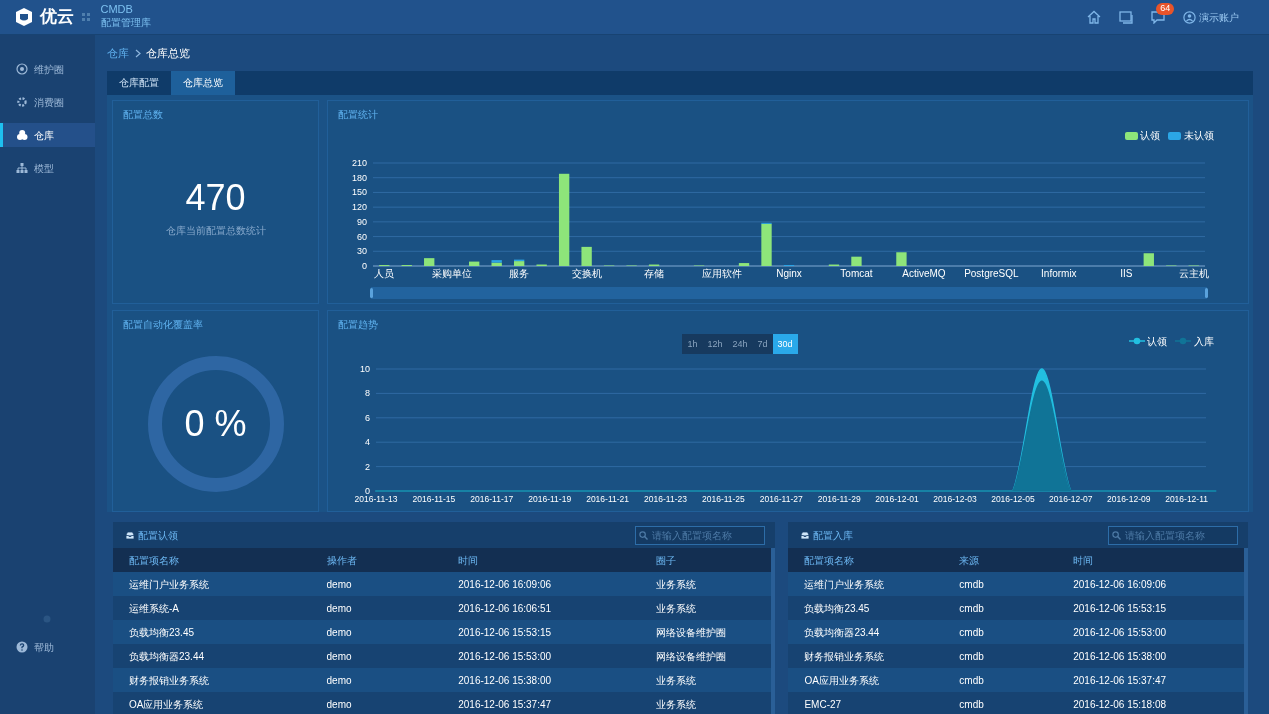  I want to click on message-icon, so click(1158, 18).